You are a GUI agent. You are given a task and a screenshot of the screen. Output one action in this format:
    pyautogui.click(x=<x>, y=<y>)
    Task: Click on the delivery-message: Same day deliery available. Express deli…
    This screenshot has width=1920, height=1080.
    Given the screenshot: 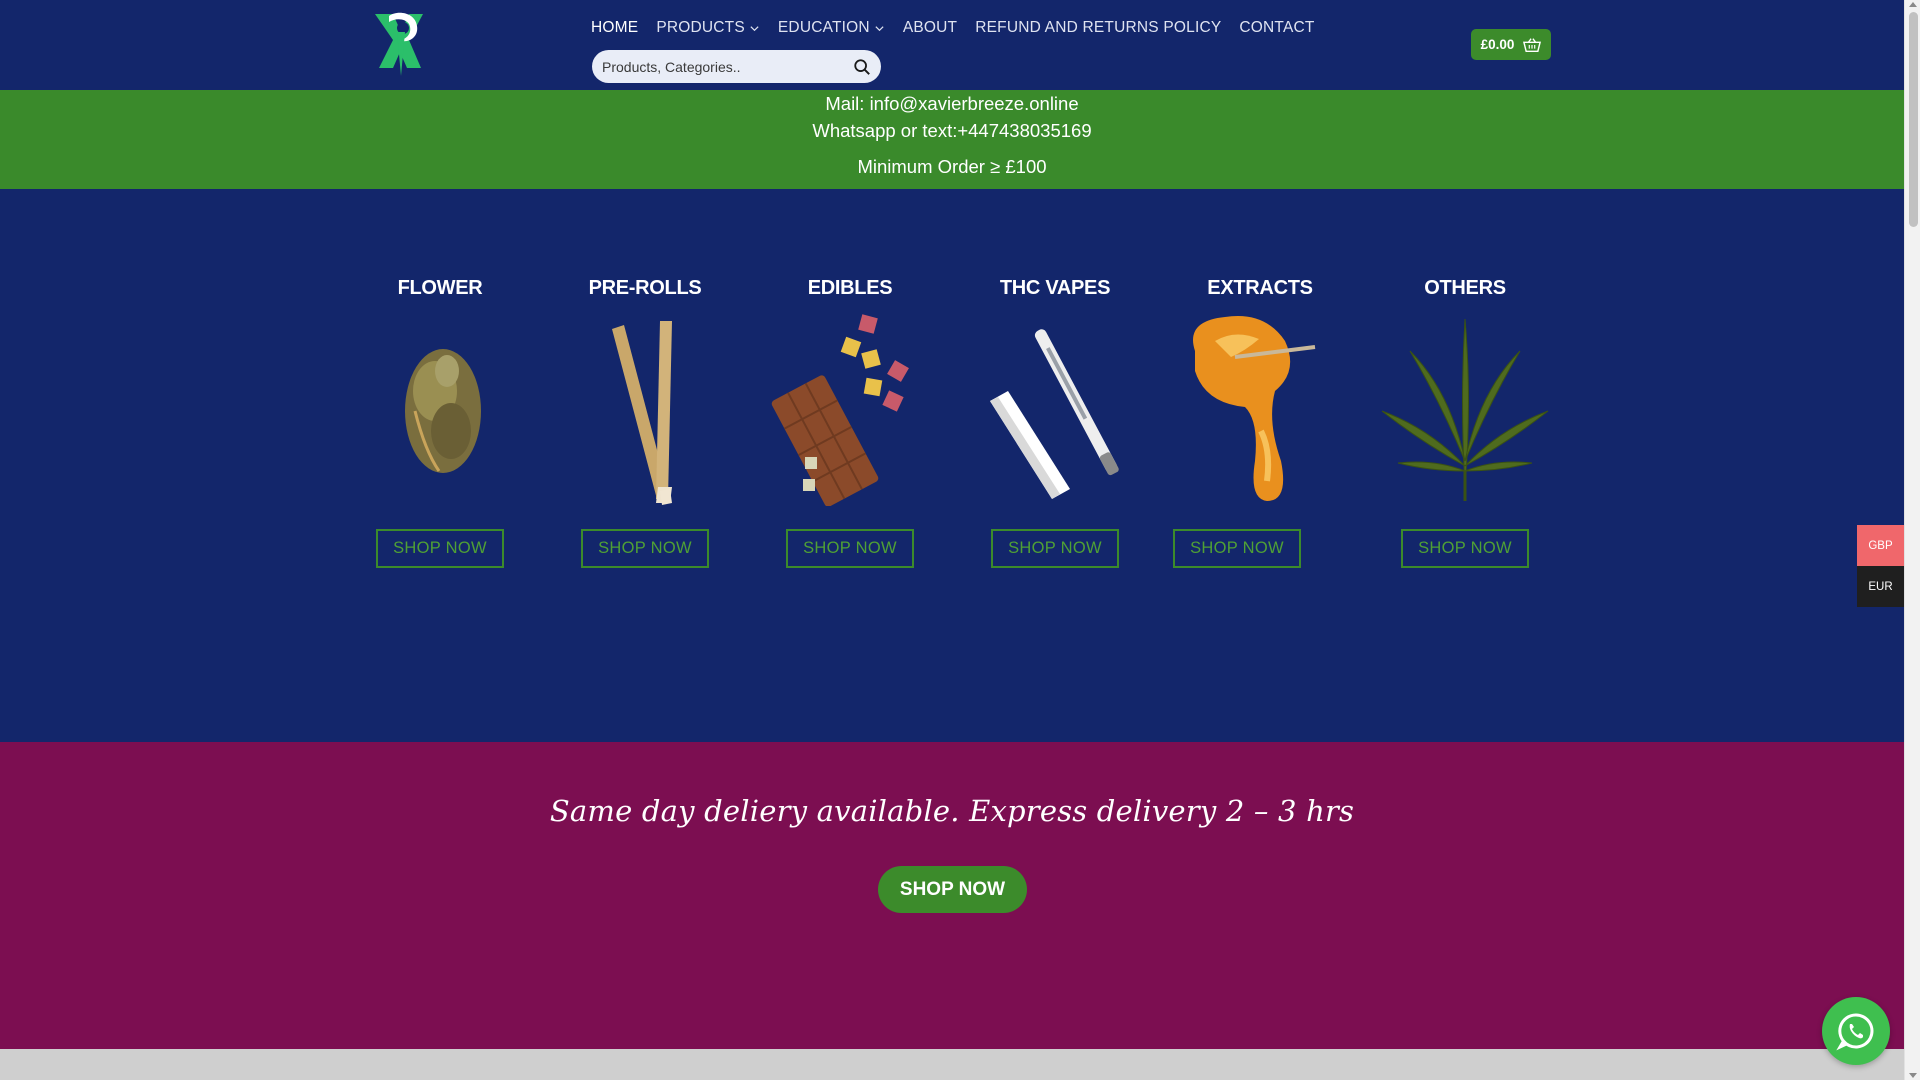 What is the action you would take?
    pyautogui.click(x=952, y=811)
    